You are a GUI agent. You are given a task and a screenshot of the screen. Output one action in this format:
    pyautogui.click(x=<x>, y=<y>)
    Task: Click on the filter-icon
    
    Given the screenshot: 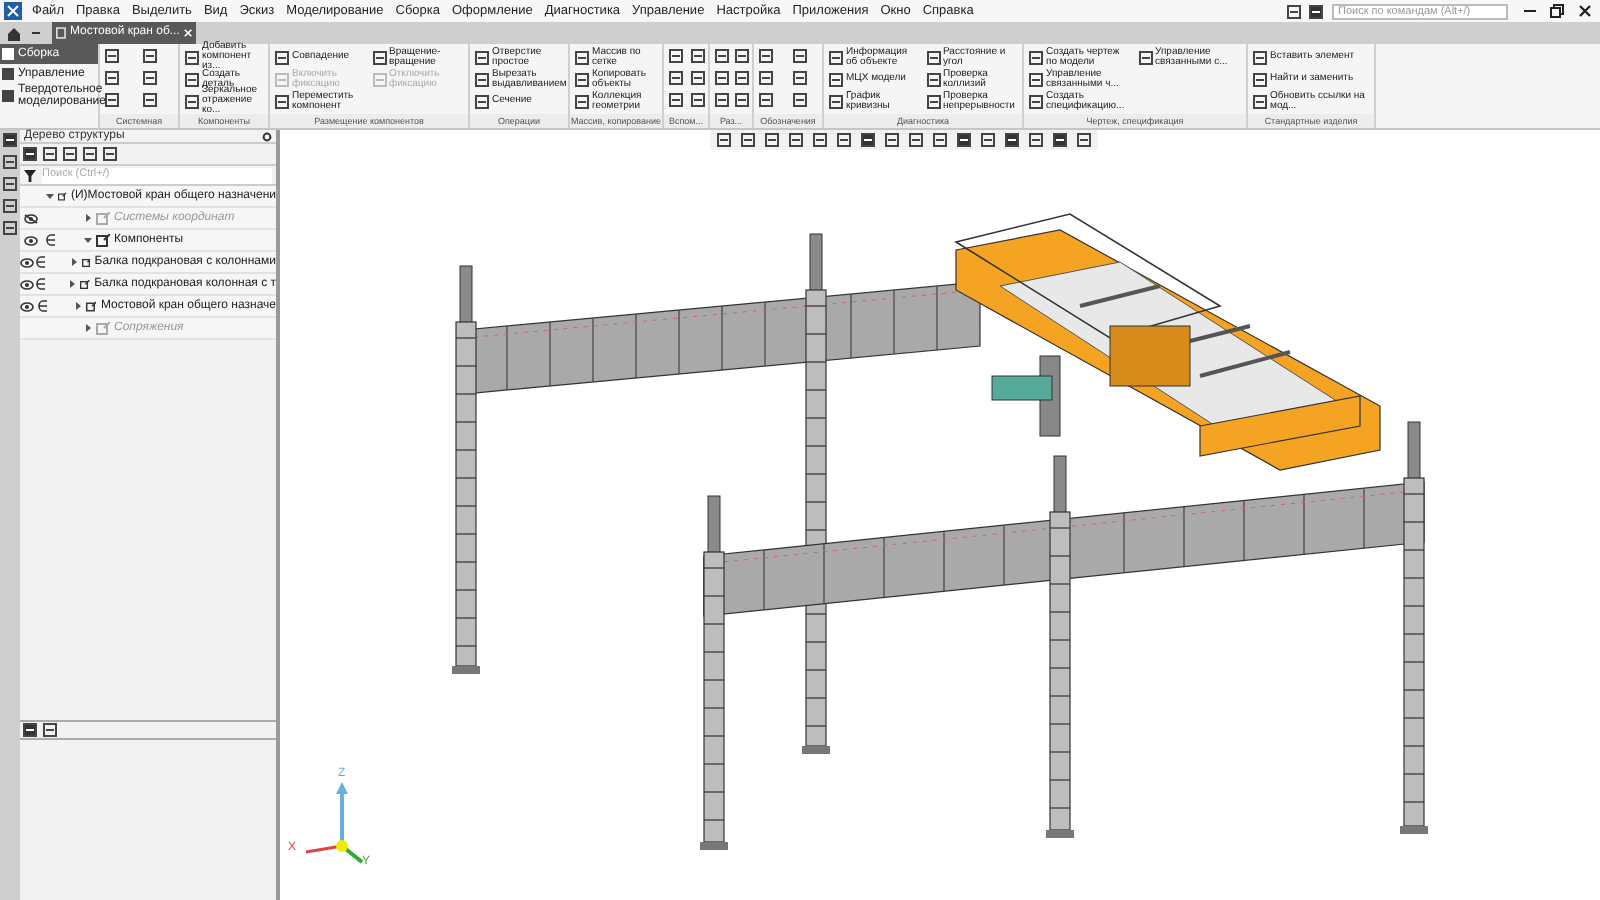 What is the action you would take?
    pyautogui.click(x=30, y=175)
    